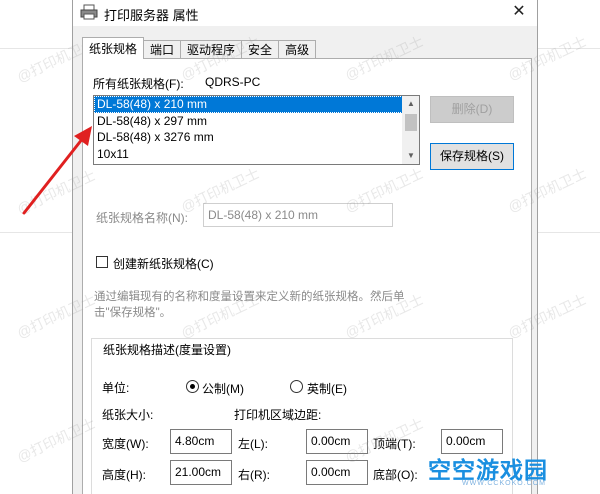  Describe the element at coordinates (511, 471) in the screenshot. I see `site-logo: 空空游戏园 WWW.CCKOKO.COM` at that location.